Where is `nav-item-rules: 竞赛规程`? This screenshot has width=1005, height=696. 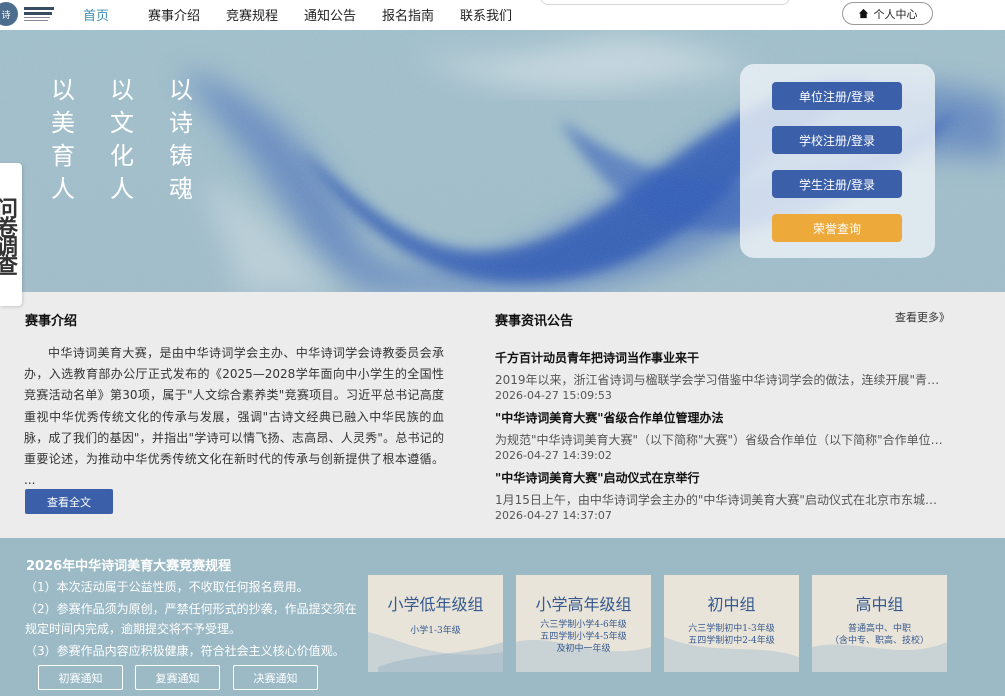
nav-item-rules: 竞赛规程 is located at coordinates (252, 14).